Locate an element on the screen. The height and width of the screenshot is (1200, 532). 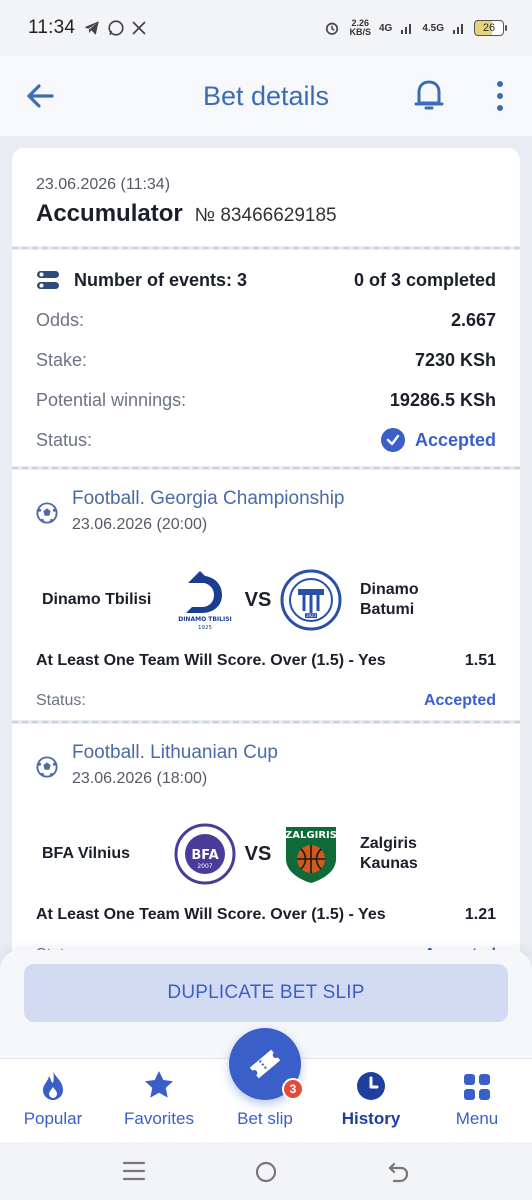
duplicate-bet-slip-button: DUPLICATE BET SLIP is located at coordinates (266, 993).